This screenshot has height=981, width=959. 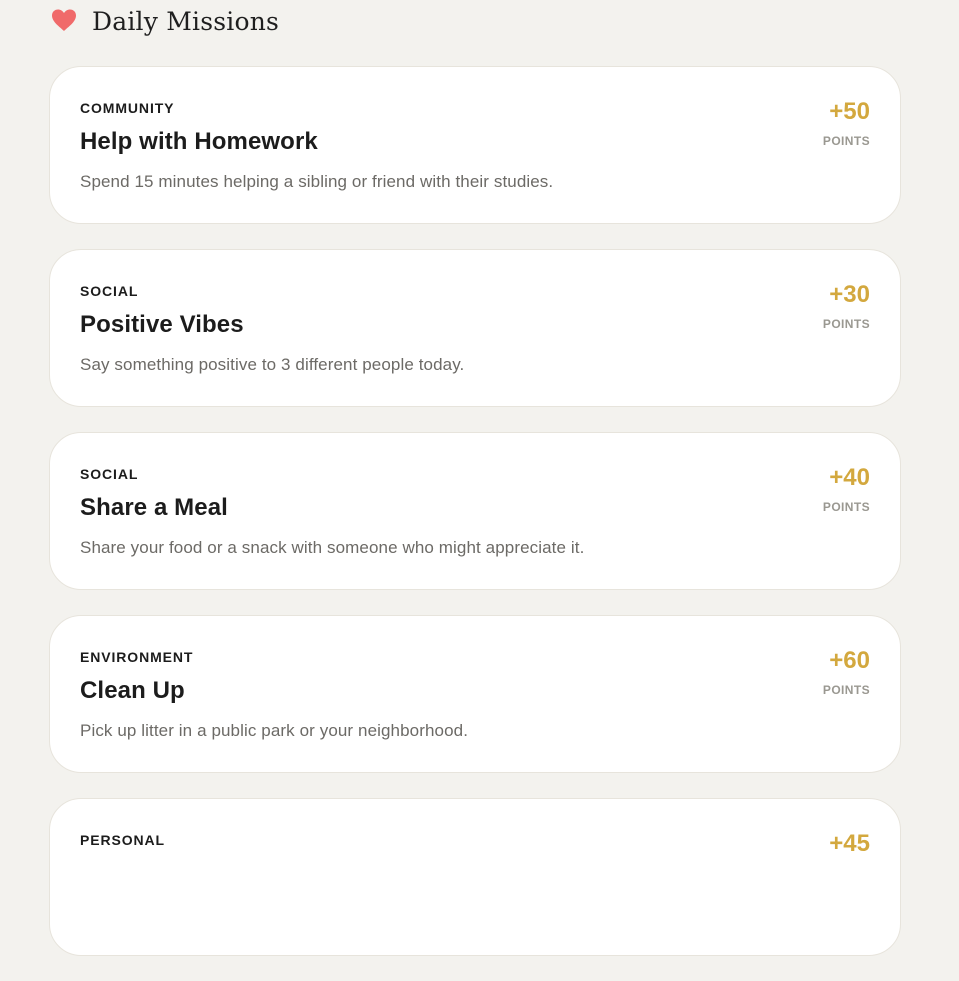 What do you see at coordinates (162, 324) in the screenshot?
I see `mission-title: Positive Vibes` at bounding box center [162, 324].